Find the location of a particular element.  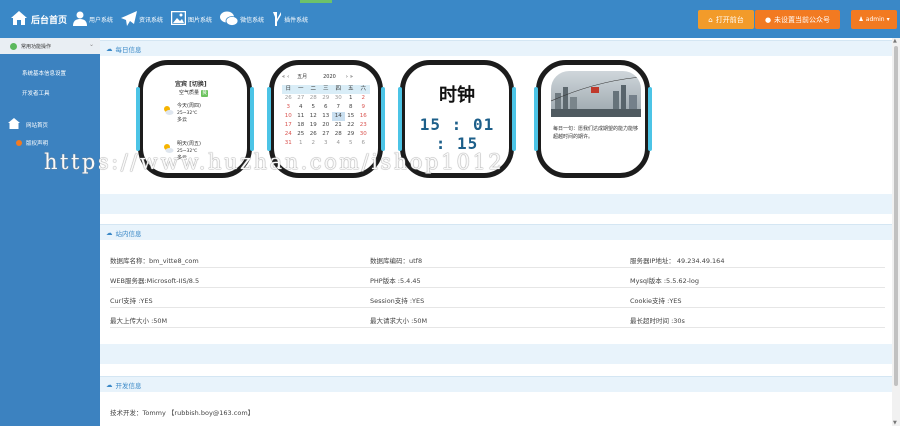

nav-plugin-system: 插件系统 is located at coordinates (290, 19).